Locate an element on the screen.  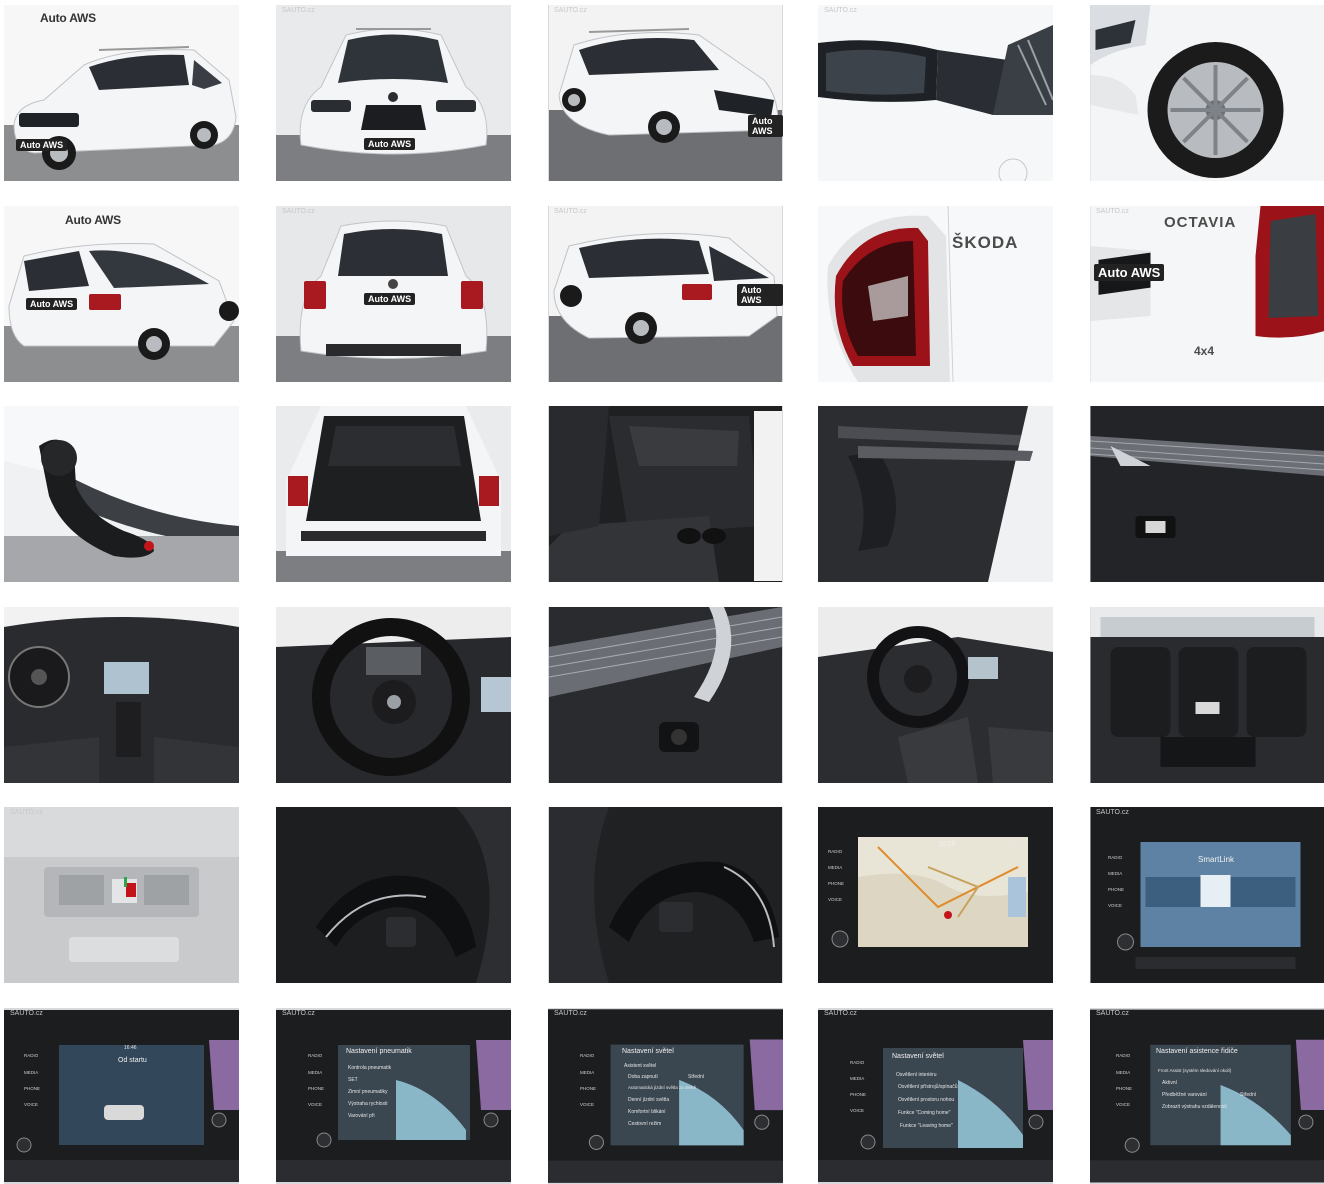
photo-mirror-control is located at coordinates (665, 695).